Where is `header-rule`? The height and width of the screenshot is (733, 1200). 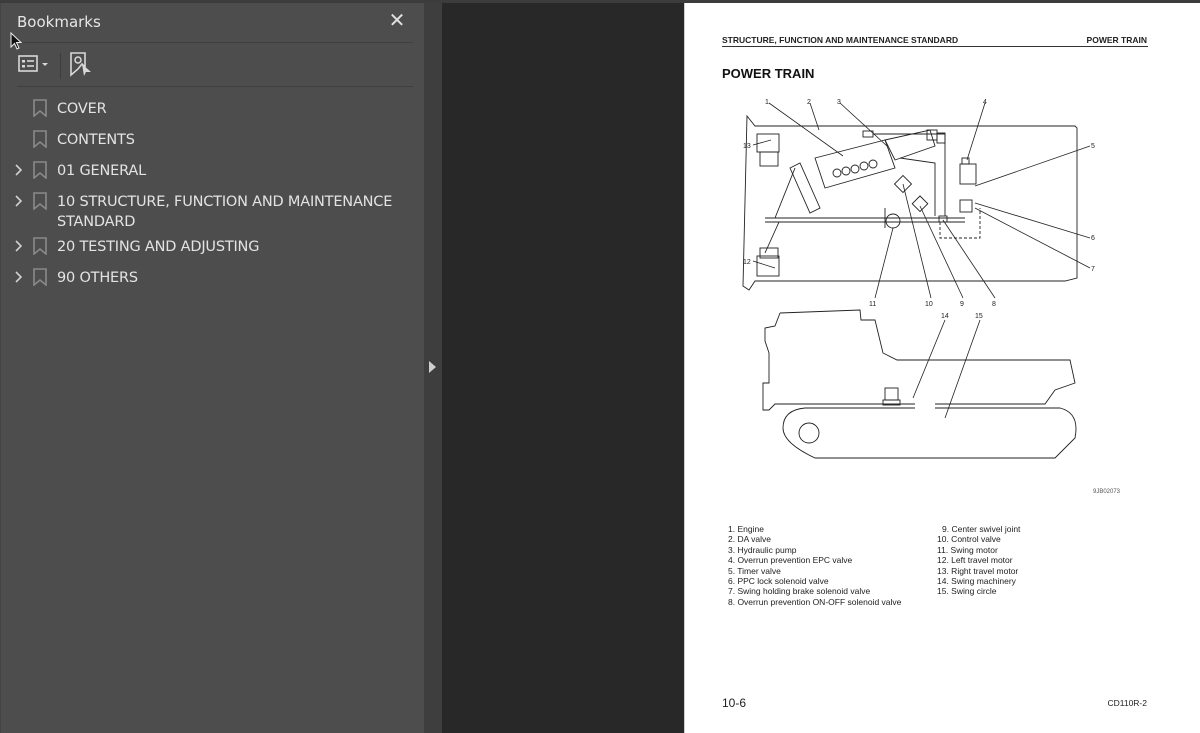 header-rule is located at coordinates (935, 46).